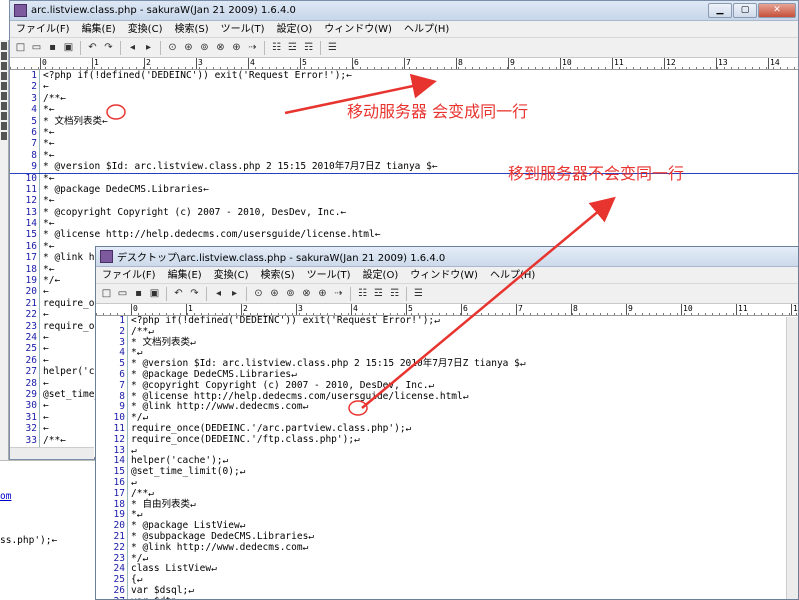 The image size is (799, 600). Describe the element at coordinates (244, 309) in the screenshot. I see `ruler-tick-label: 2` at that location.